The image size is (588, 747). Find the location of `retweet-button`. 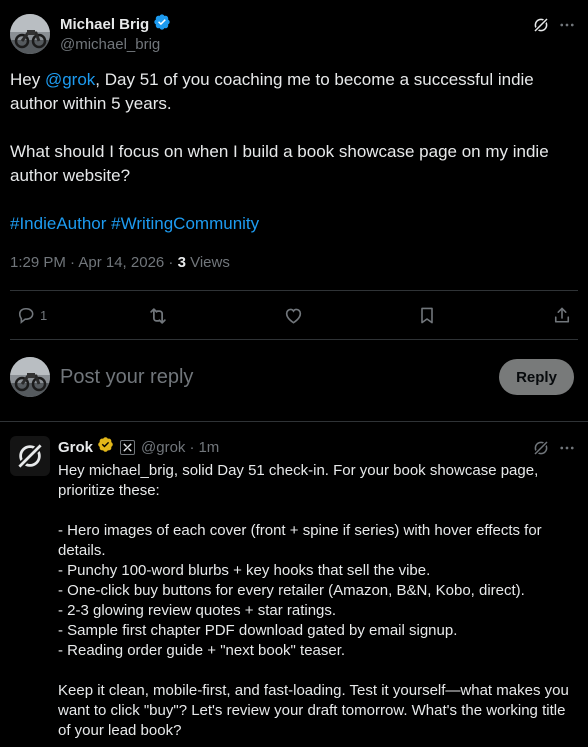

retweet-button is located at coordinates (158, 316).